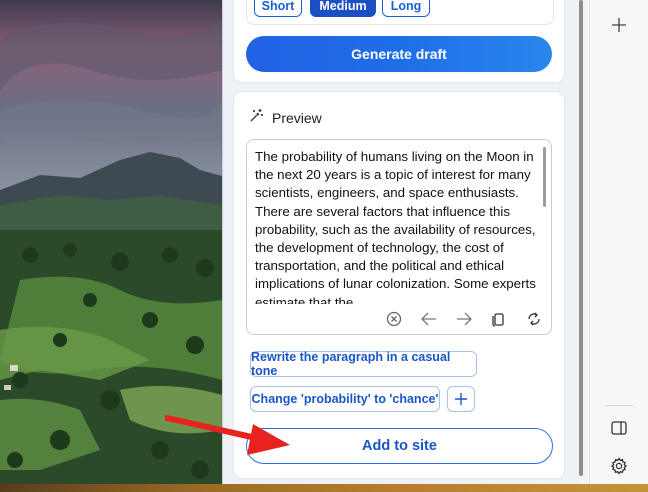  I want to click on preview-title: Preview, so click(297, 117).